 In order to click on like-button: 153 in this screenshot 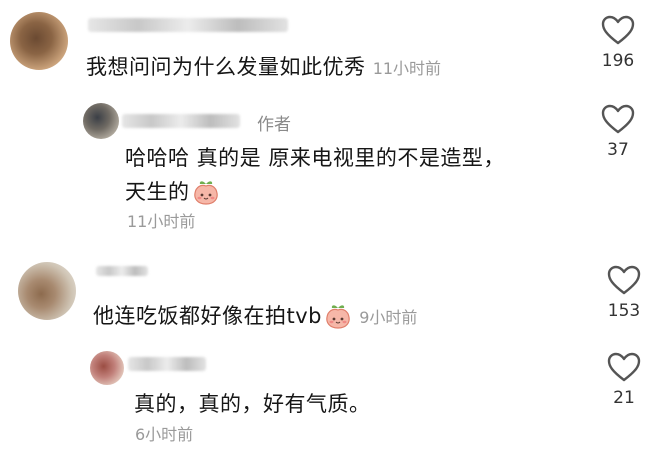, I will do `click(624, 293)`.